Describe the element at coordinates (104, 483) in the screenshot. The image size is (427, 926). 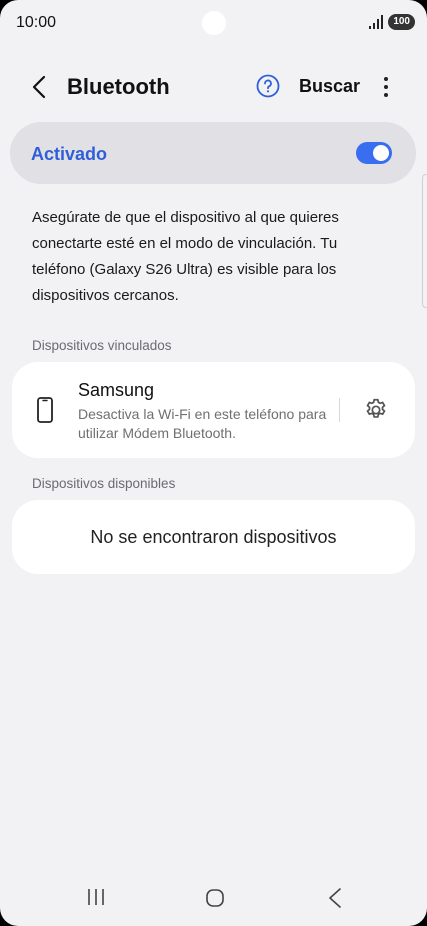
I see `available-devices-heading: Dispositivos disponibles` at that location.